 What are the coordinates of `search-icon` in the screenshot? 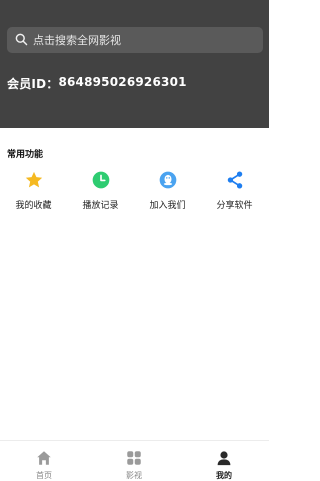 It's located at (21, 40).